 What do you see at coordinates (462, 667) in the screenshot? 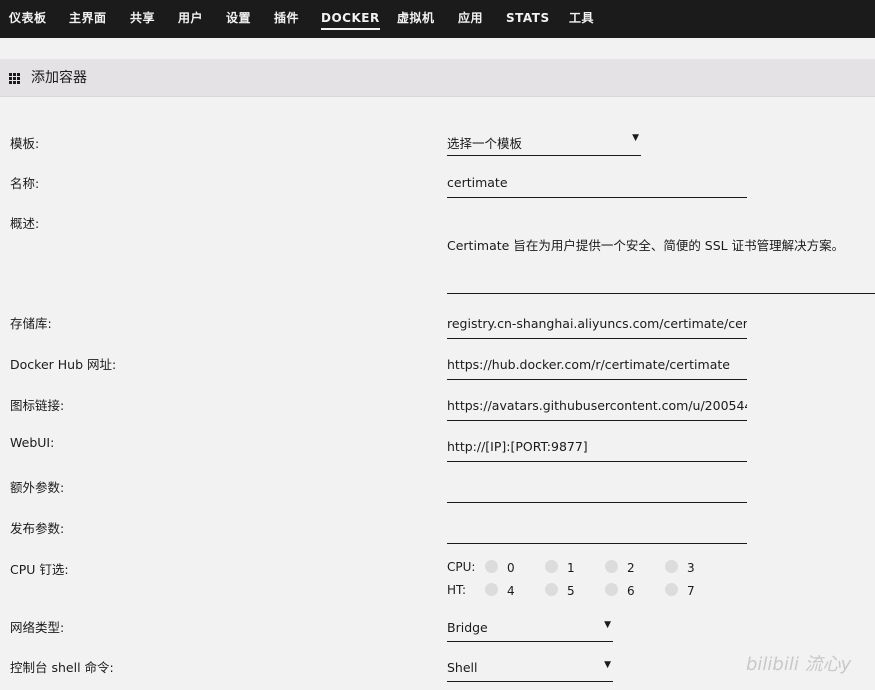
I see `console-shell-value: Shell` at bounding box center [462, 667].